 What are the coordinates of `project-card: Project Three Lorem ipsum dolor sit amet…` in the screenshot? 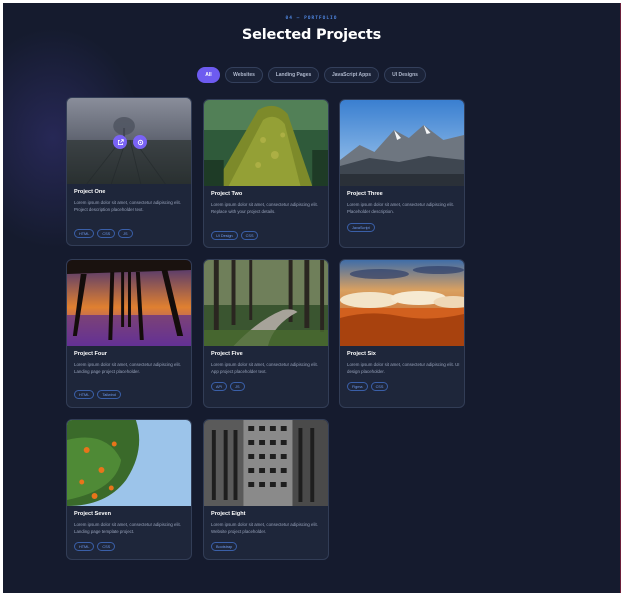 It's located at (402, 173).